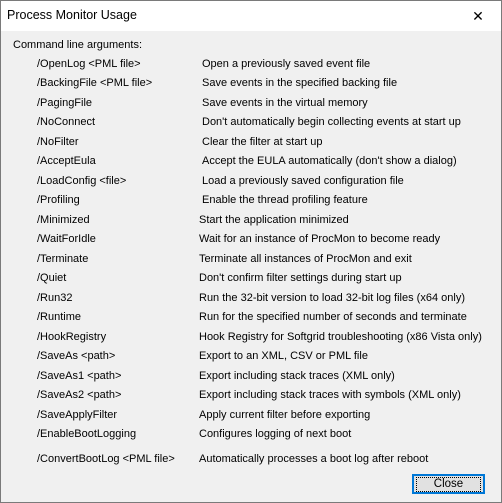 Image resolution: width=502 pixels, height=503 pixels. What do you see at coordinates (285, 200) in the screenshot?
I see `argument-description: Enable the thread profiling feature` at bounding box center [285, 200].